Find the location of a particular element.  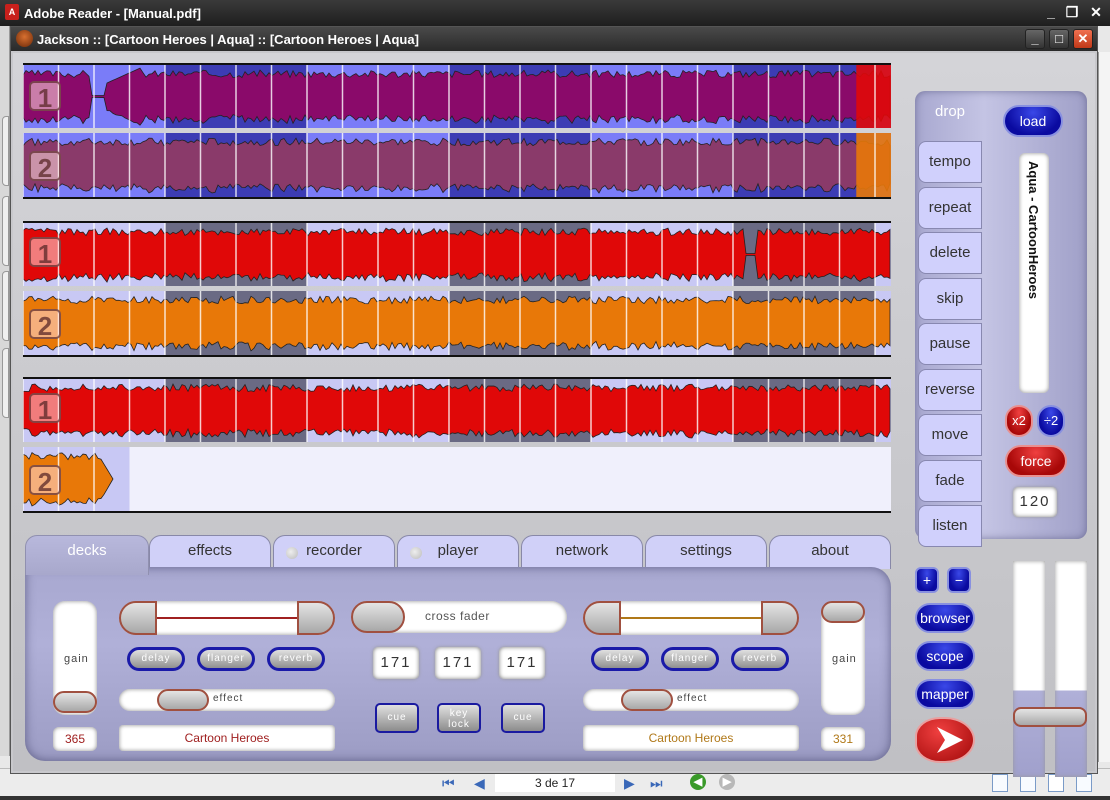

left-gain-label: gain is located at coordinates (76, 659).